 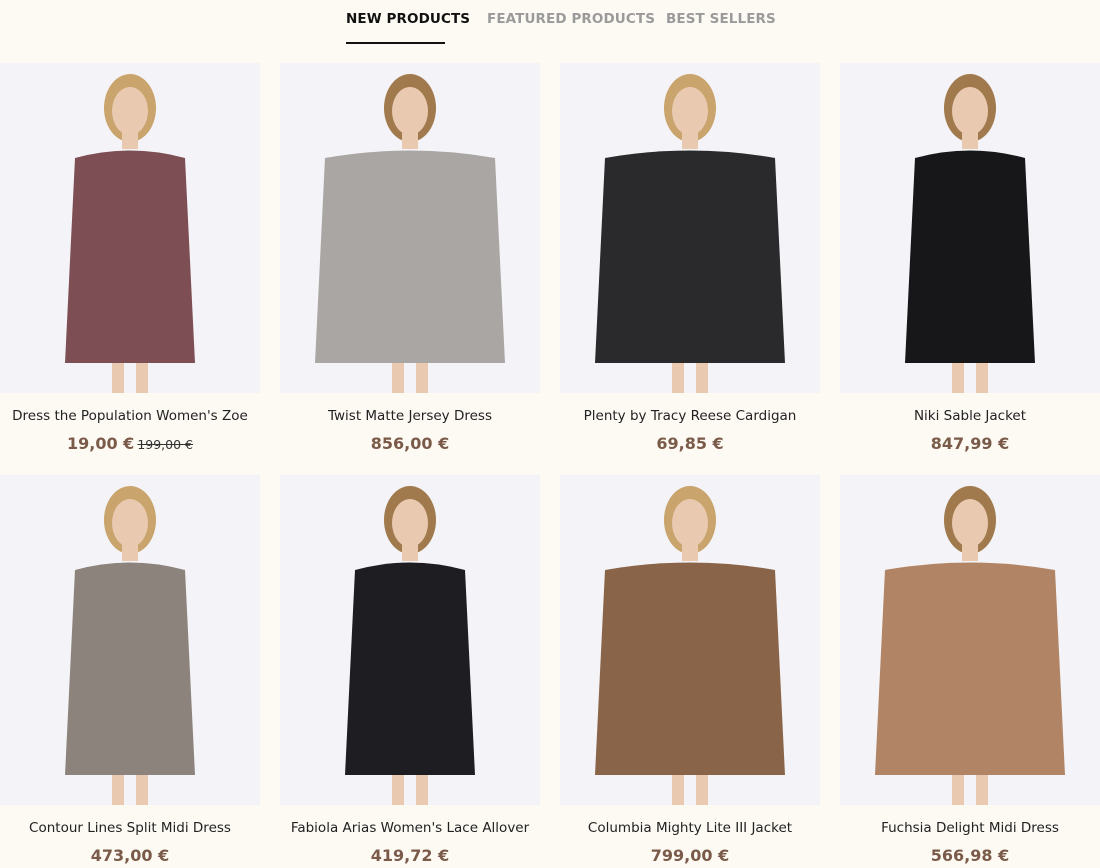 I want to click on product-name: Columbia Mighty Lite III Jacket, so click(x=690, y=828).